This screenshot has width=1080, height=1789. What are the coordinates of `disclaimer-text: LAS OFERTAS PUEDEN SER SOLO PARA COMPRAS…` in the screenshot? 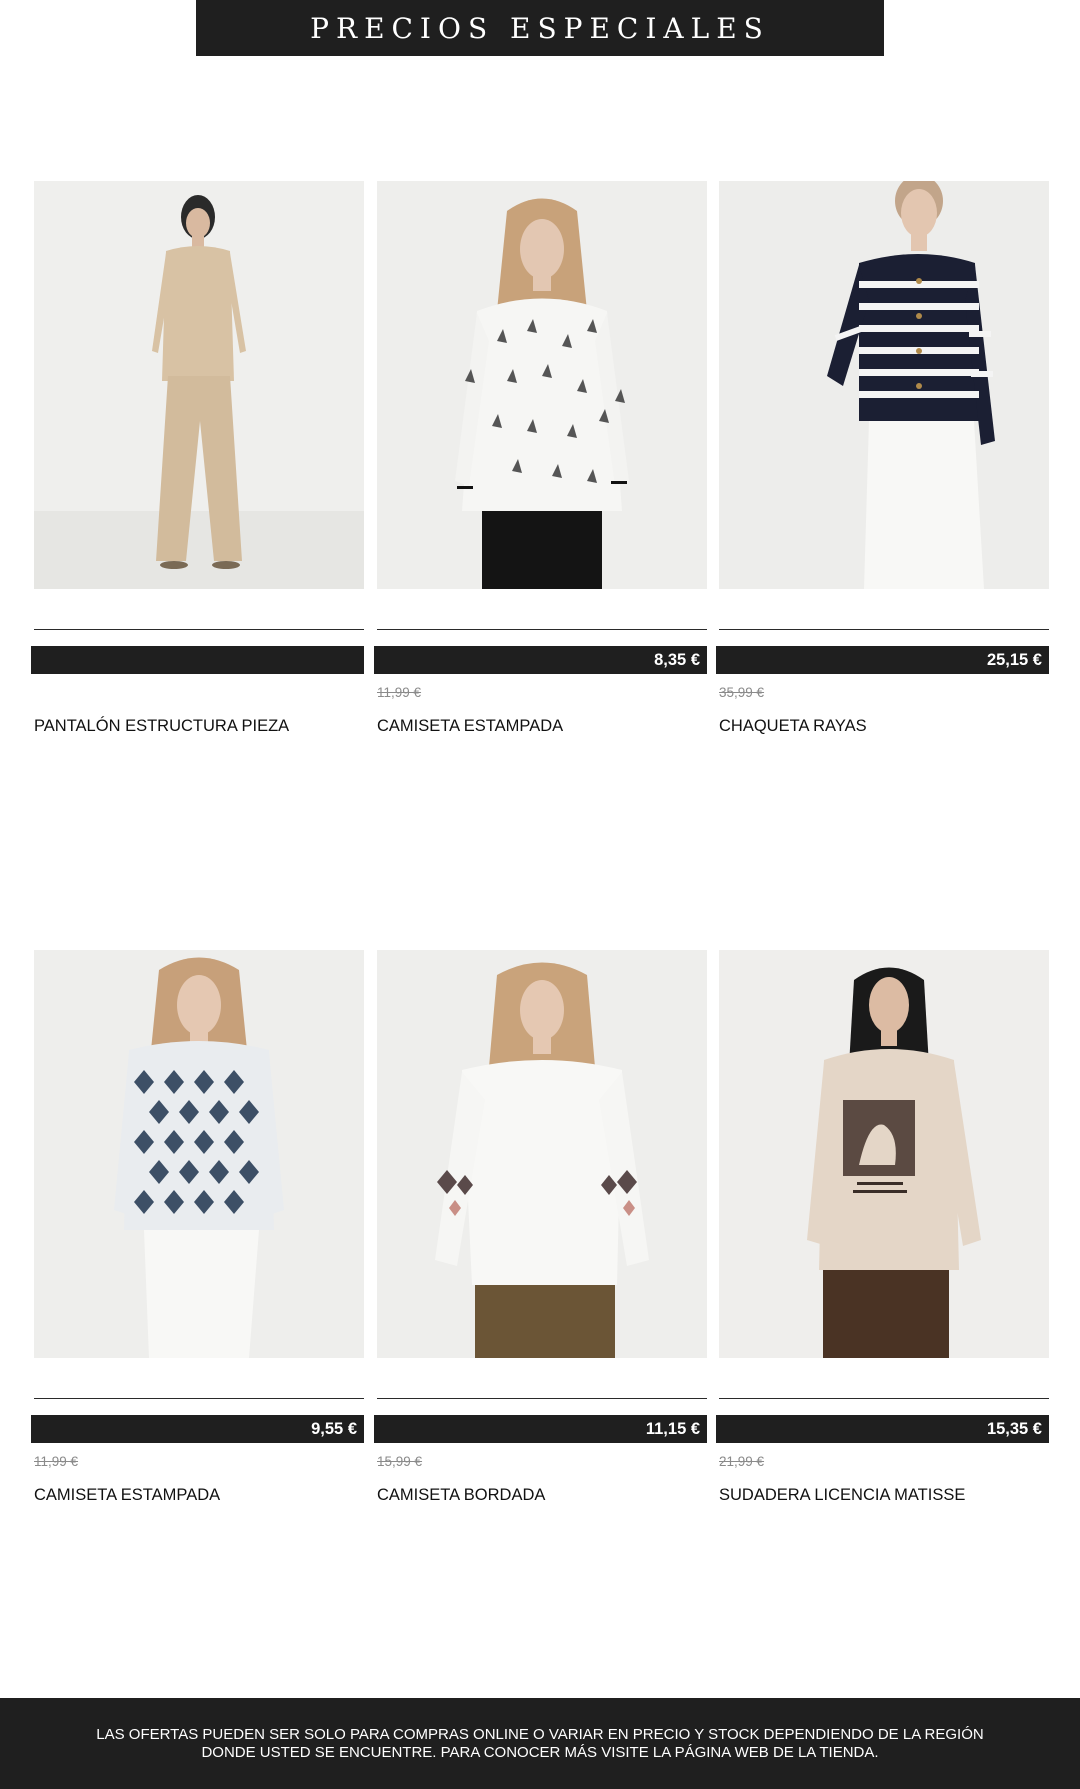 It's located at (540, 1744).